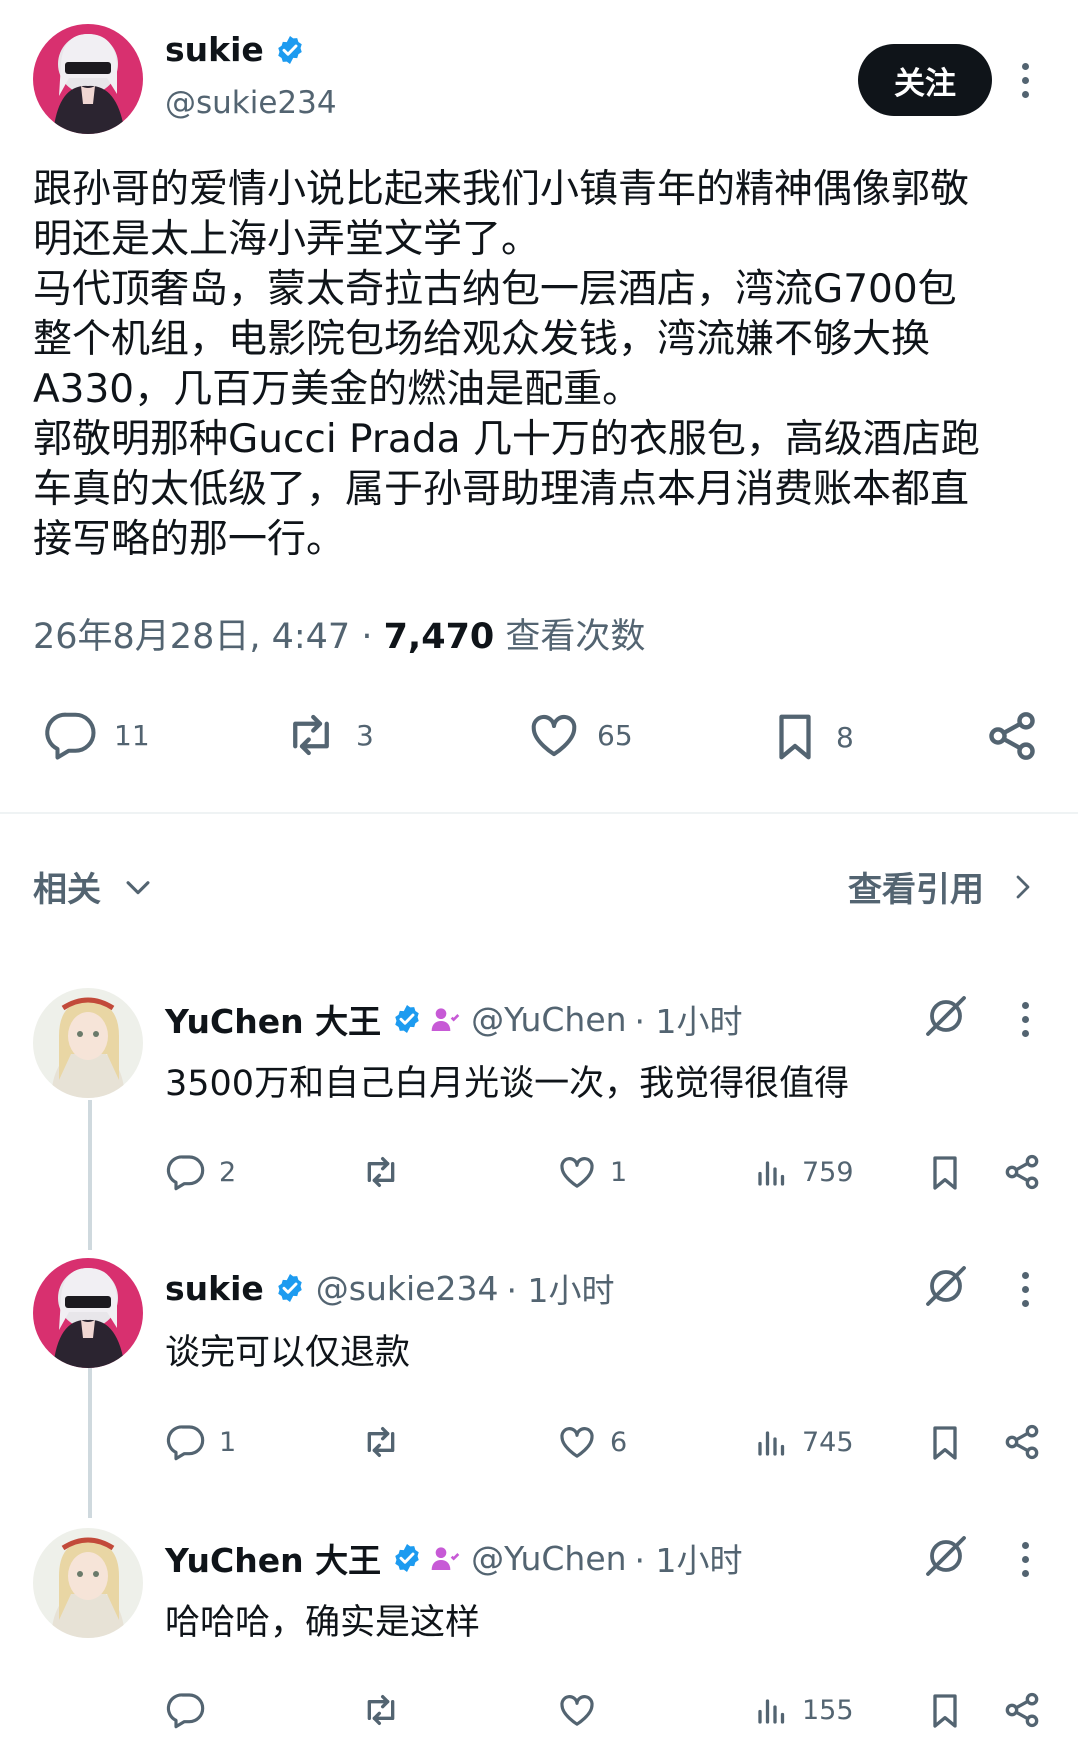 The width and height of the screenshot is (1078, 1748). Describe the element at coordinates (88, 79) in the screenshot. I see `author-avatar` at that location.